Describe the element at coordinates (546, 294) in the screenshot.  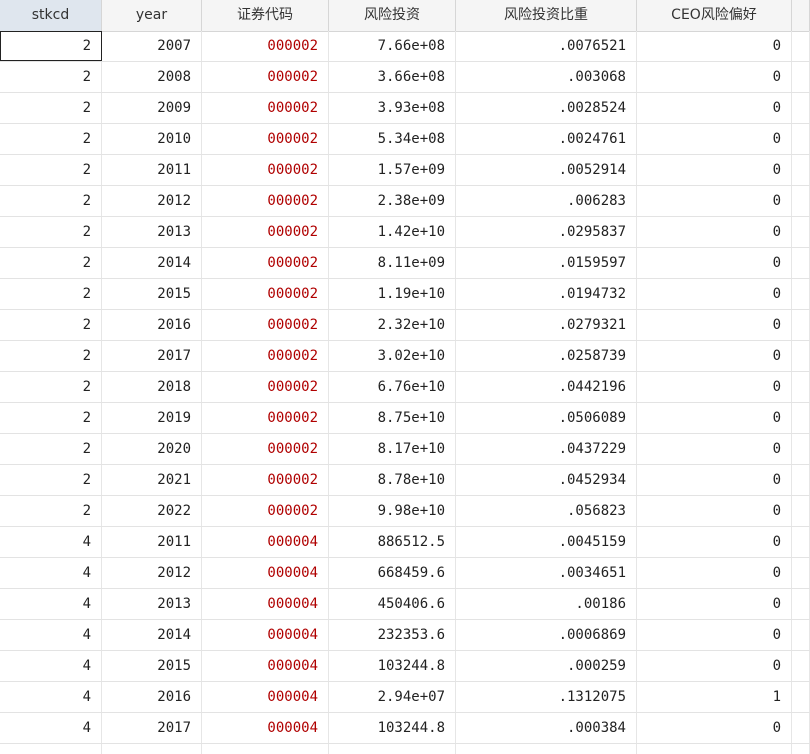
I see `cell-risk-investment-ratio: .0194732` at that location.